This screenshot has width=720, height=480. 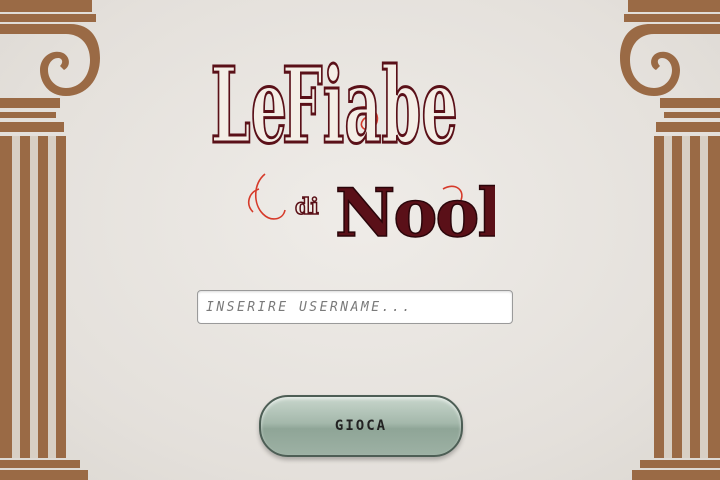 What do you see at coordinates (415, 210) in the screenshot?
I see `logo-word-nook: Nook` at bounding box center [415, 210].